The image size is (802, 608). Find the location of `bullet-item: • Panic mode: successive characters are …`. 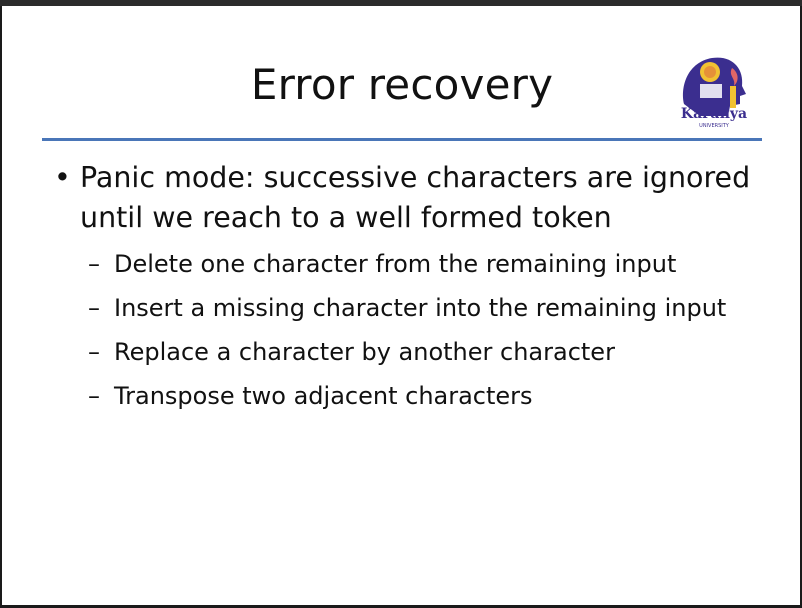

bullet-item: • Panic mode: successive characters are … is located at coordinates (414, 198).